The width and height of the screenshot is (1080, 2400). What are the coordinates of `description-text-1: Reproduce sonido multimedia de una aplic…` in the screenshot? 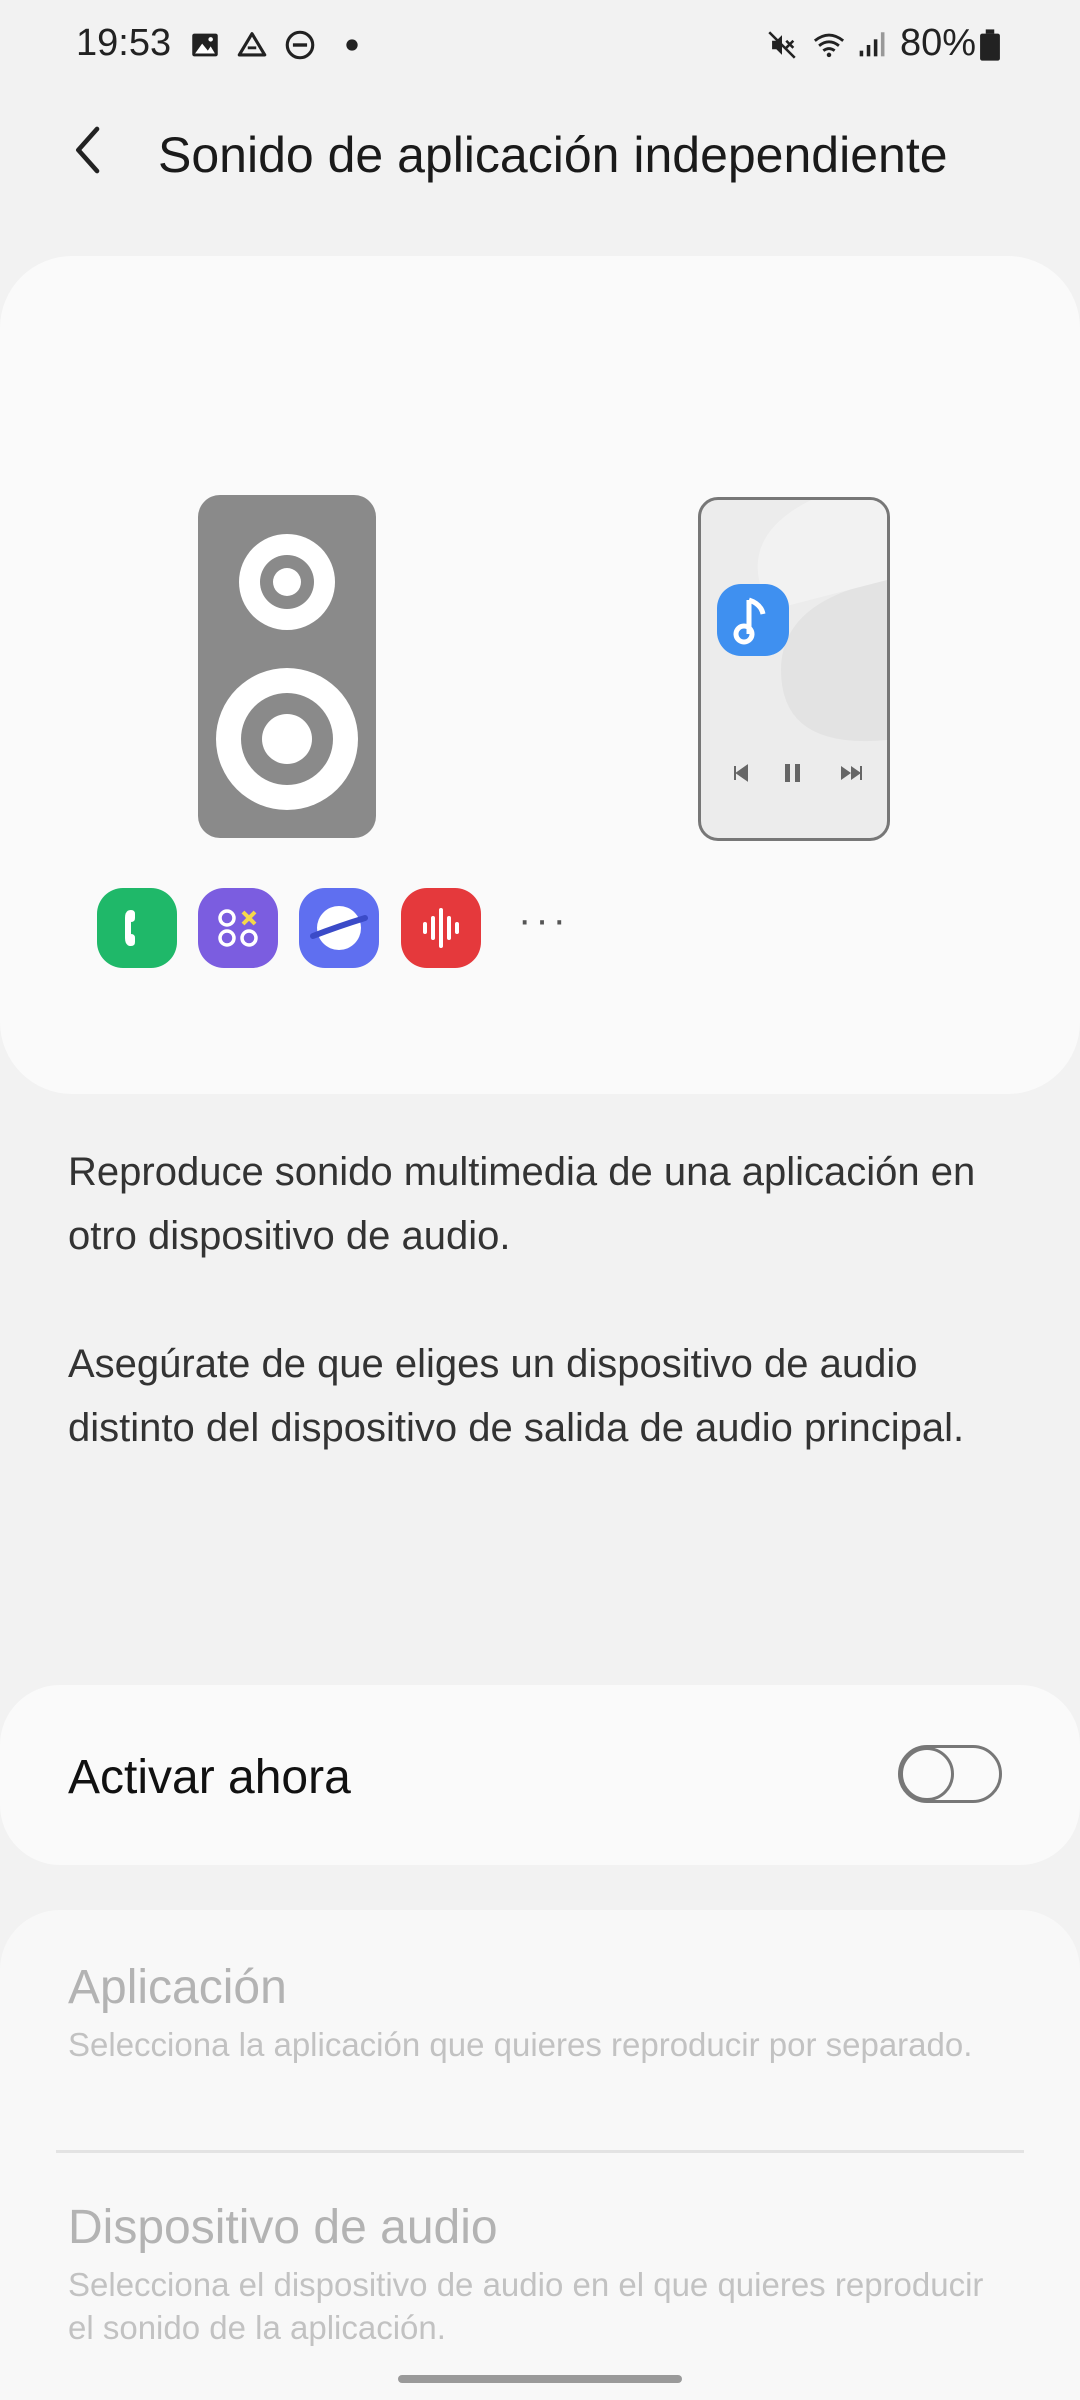 It's located at (522, 1204).